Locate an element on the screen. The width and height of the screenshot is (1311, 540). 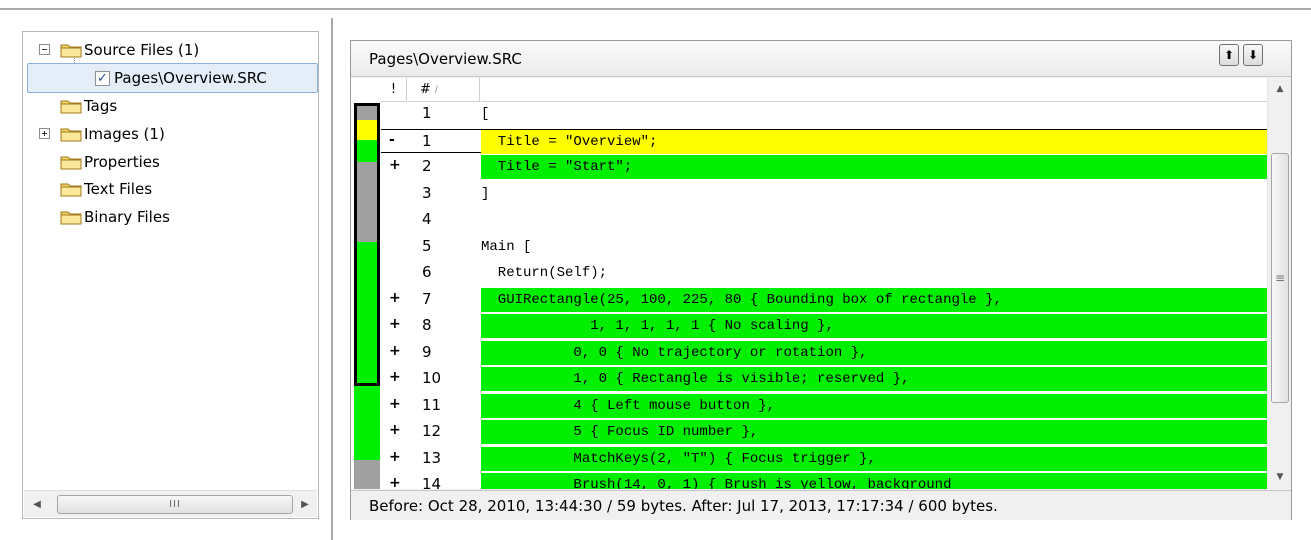
arrow-up-small-icon: ▲ is located at coordinates (1280, 89).